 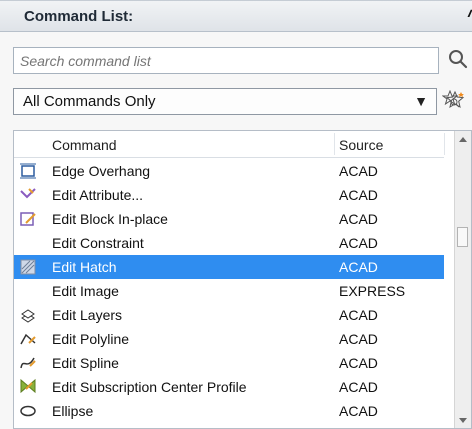 What do you see at coordinates (85, 363) in the screenshot?
I see `command-name: Edit Spline` at bounding box center [85, 363].